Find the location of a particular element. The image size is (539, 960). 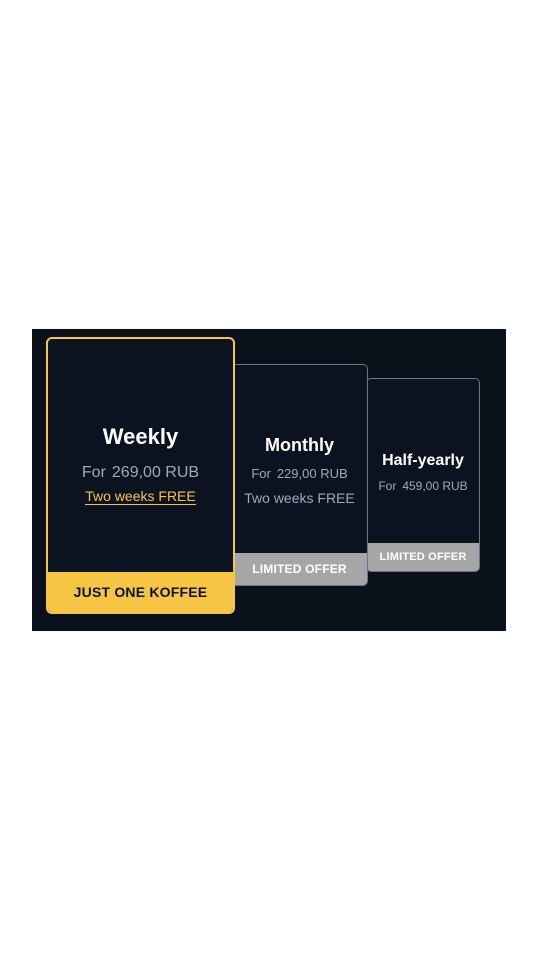

plan-card-content: Monthly For 229,00 RUB Two weeks FREE is located at coordinates (299, 459).